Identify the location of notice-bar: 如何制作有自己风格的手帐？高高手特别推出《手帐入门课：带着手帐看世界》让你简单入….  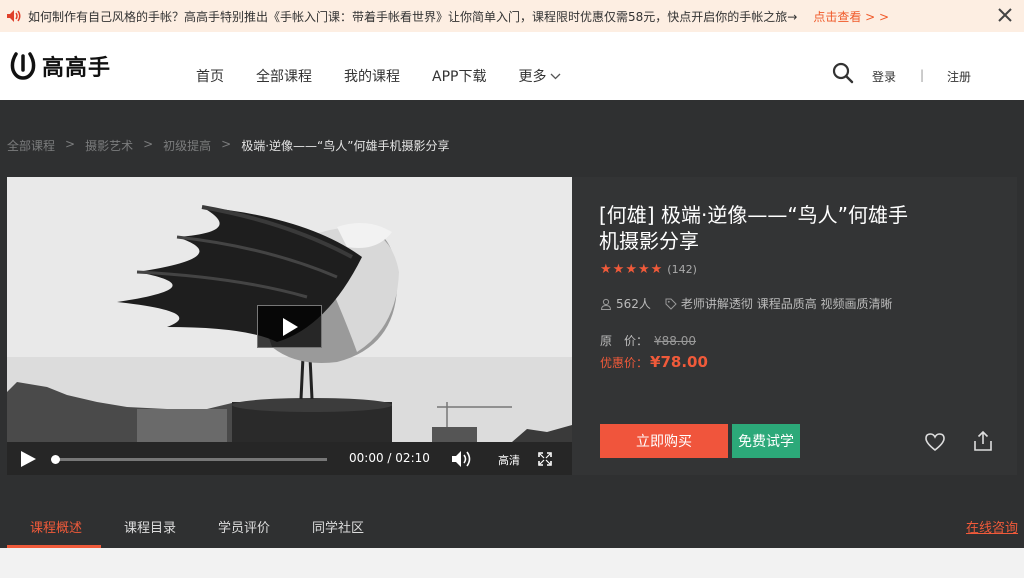
(512, 16).